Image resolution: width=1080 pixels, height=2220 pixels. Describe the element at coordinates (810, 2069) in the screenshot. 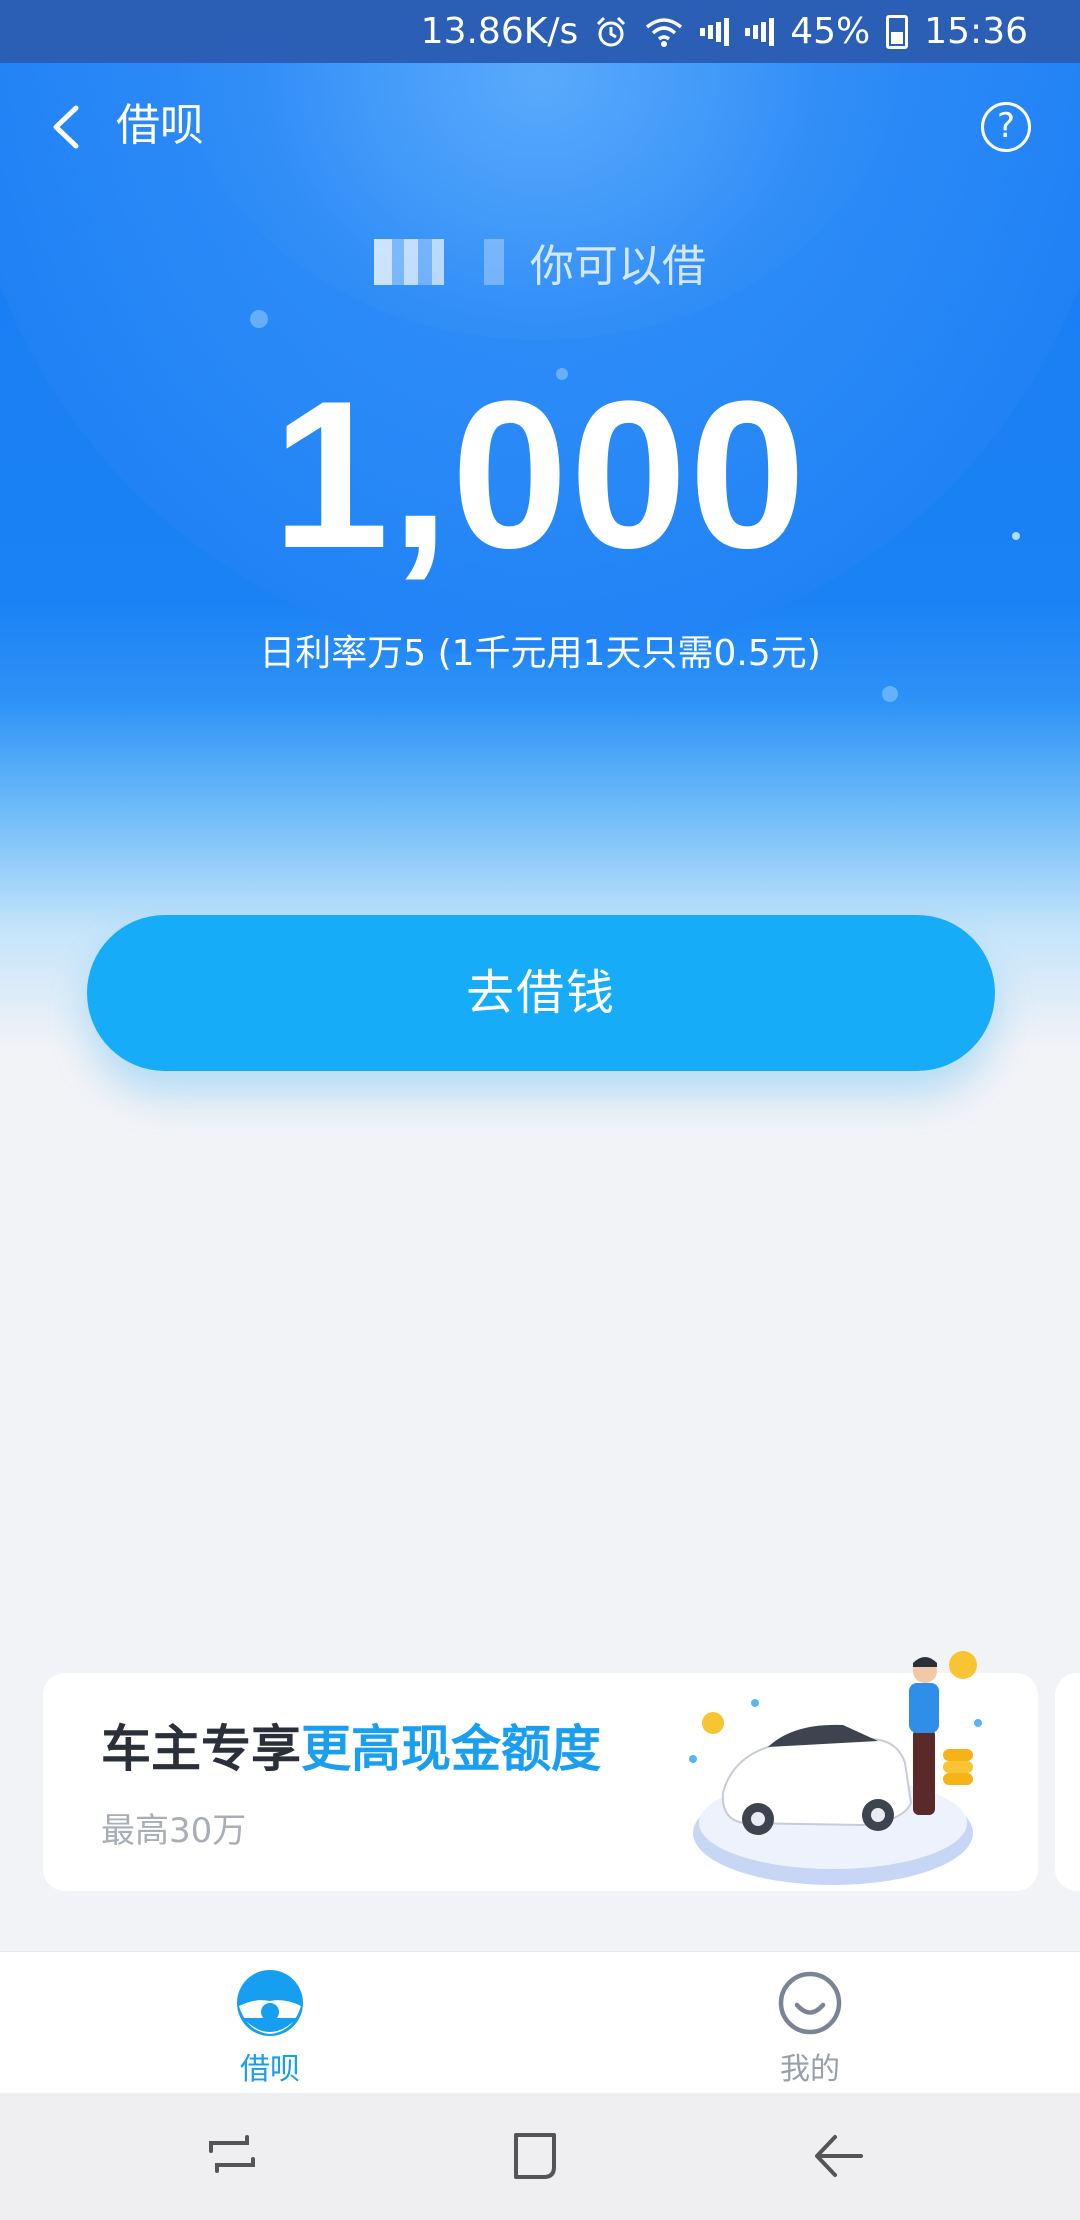

I see `tab-mine-label: 我的` at that location.